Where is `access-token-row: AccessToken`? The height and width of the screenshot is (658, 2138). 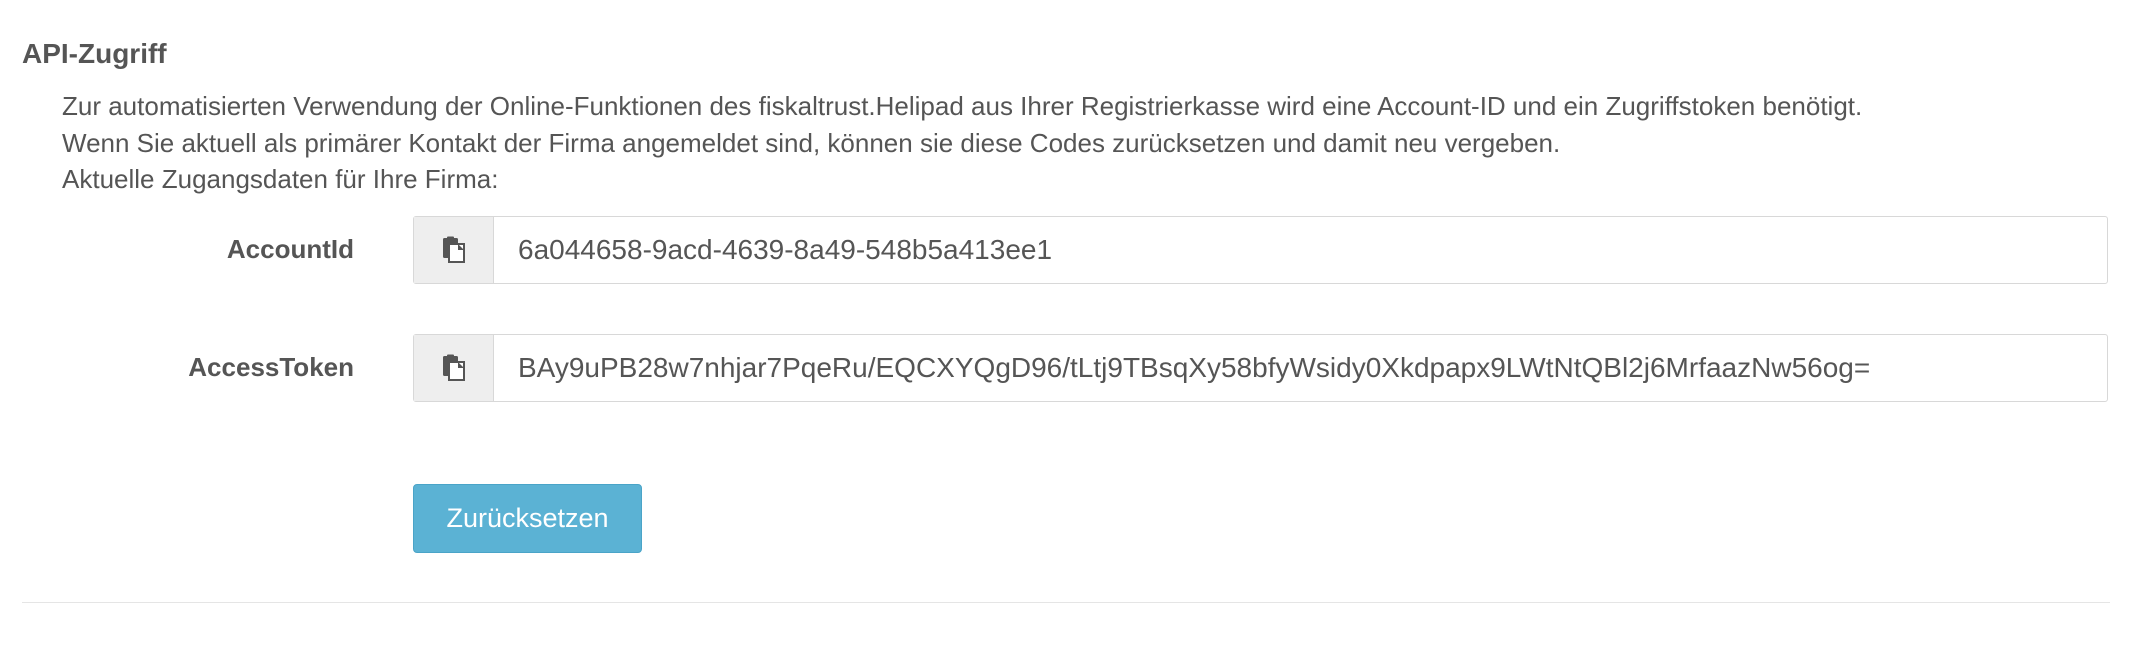
access-token-row: AccessToken is located at coordinates (1069, 369).